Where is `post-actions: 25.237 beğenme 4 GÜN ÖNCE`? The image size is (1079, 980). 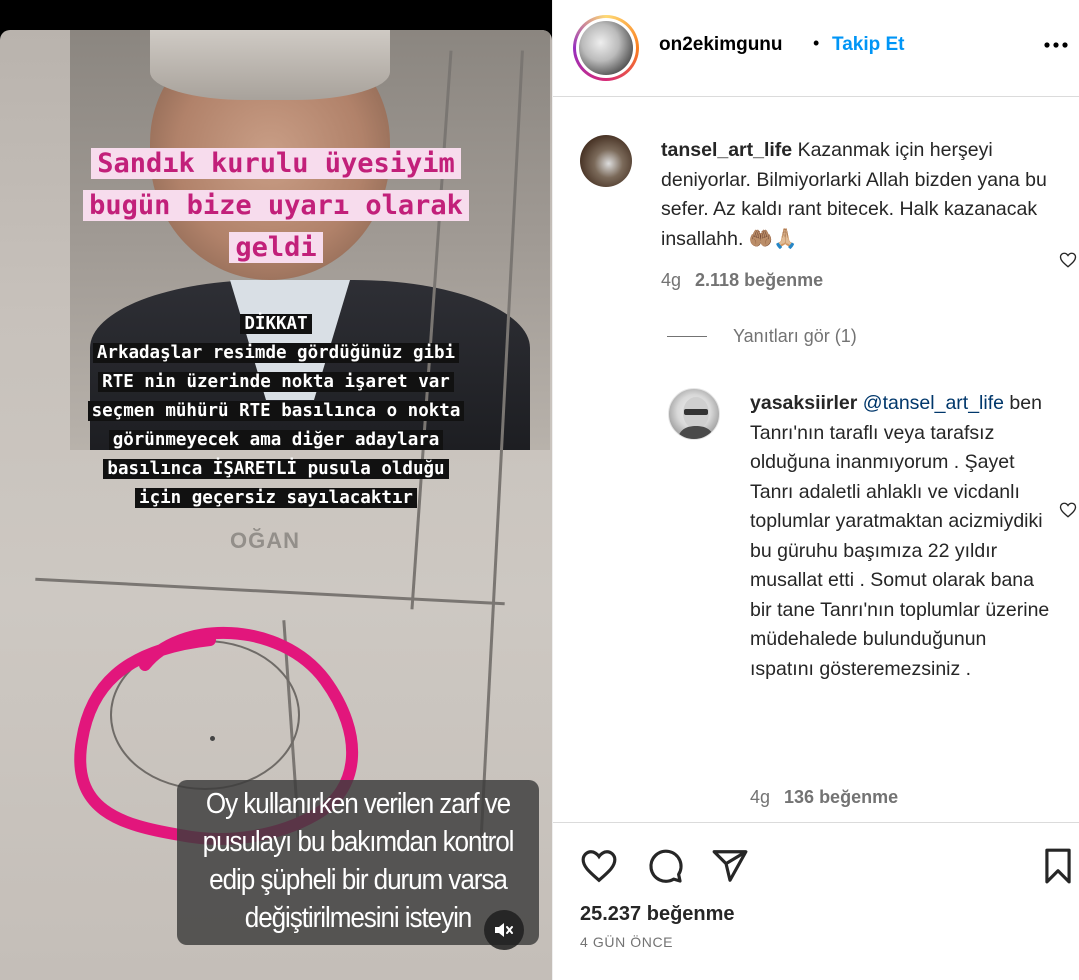
post-actions: 25.237 beğenme 4 GÜN ÖNCE is located at coordinates (816, 901).